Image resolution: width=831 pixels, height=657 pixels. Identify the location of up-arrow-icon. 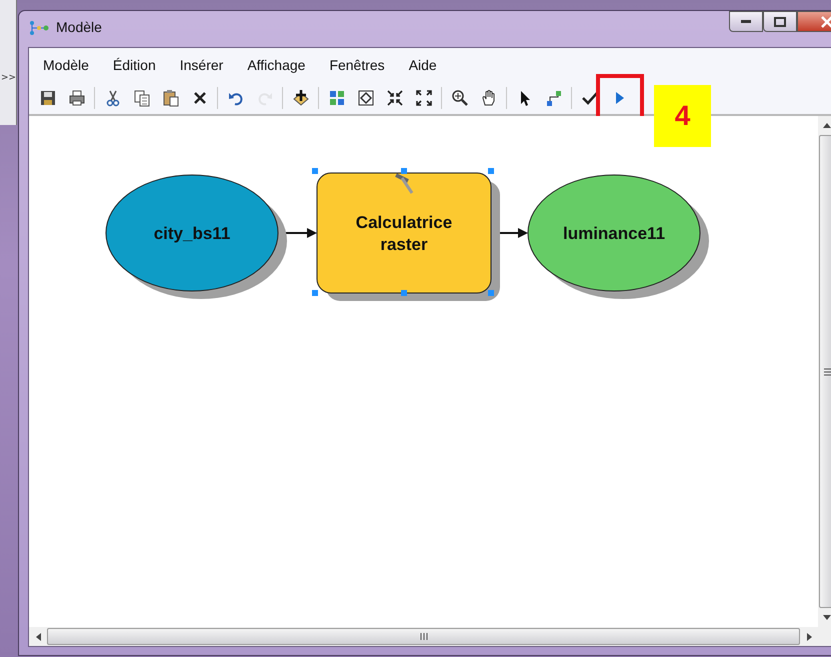
(827, 125).